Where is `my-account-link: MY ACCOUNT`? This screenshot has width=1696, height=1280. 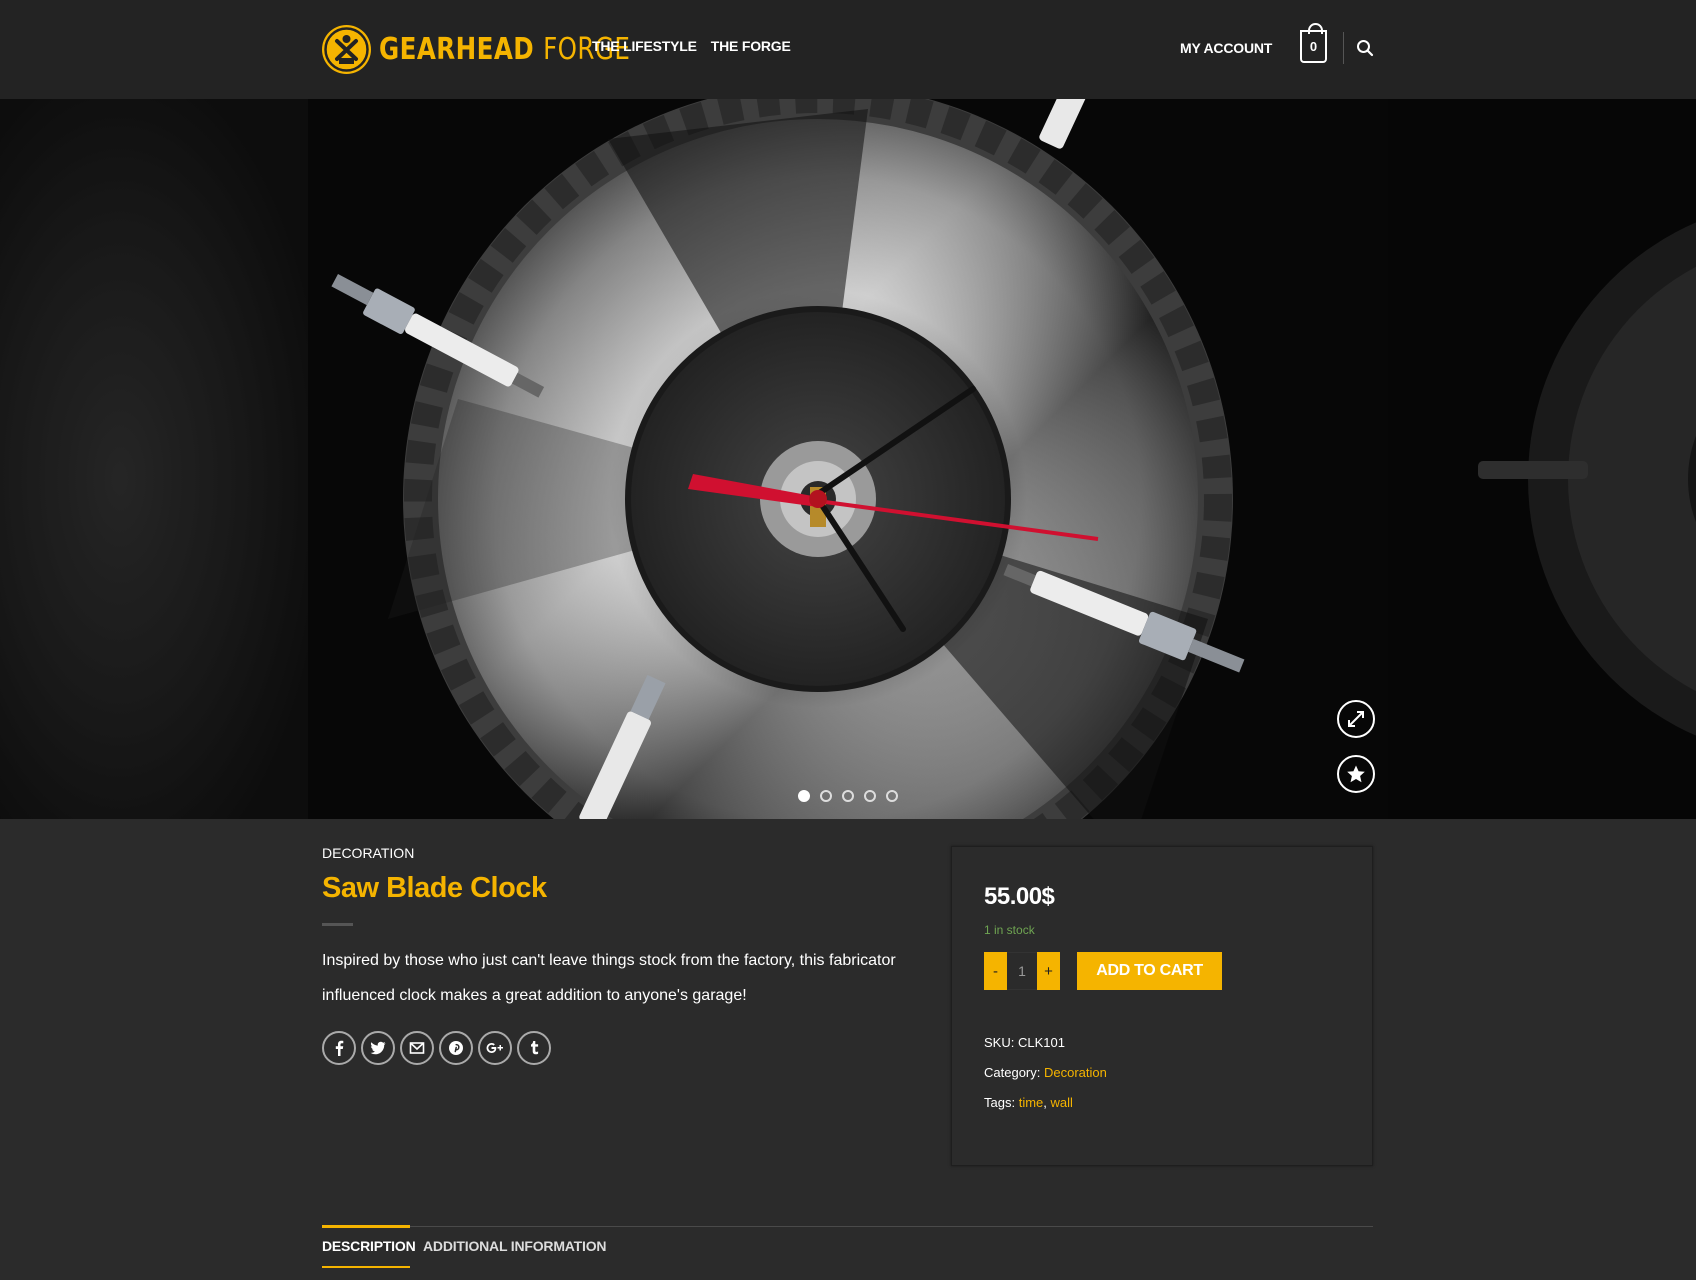 my-account-link: MY ACCOUNT is located at coordinates (1226, 48).